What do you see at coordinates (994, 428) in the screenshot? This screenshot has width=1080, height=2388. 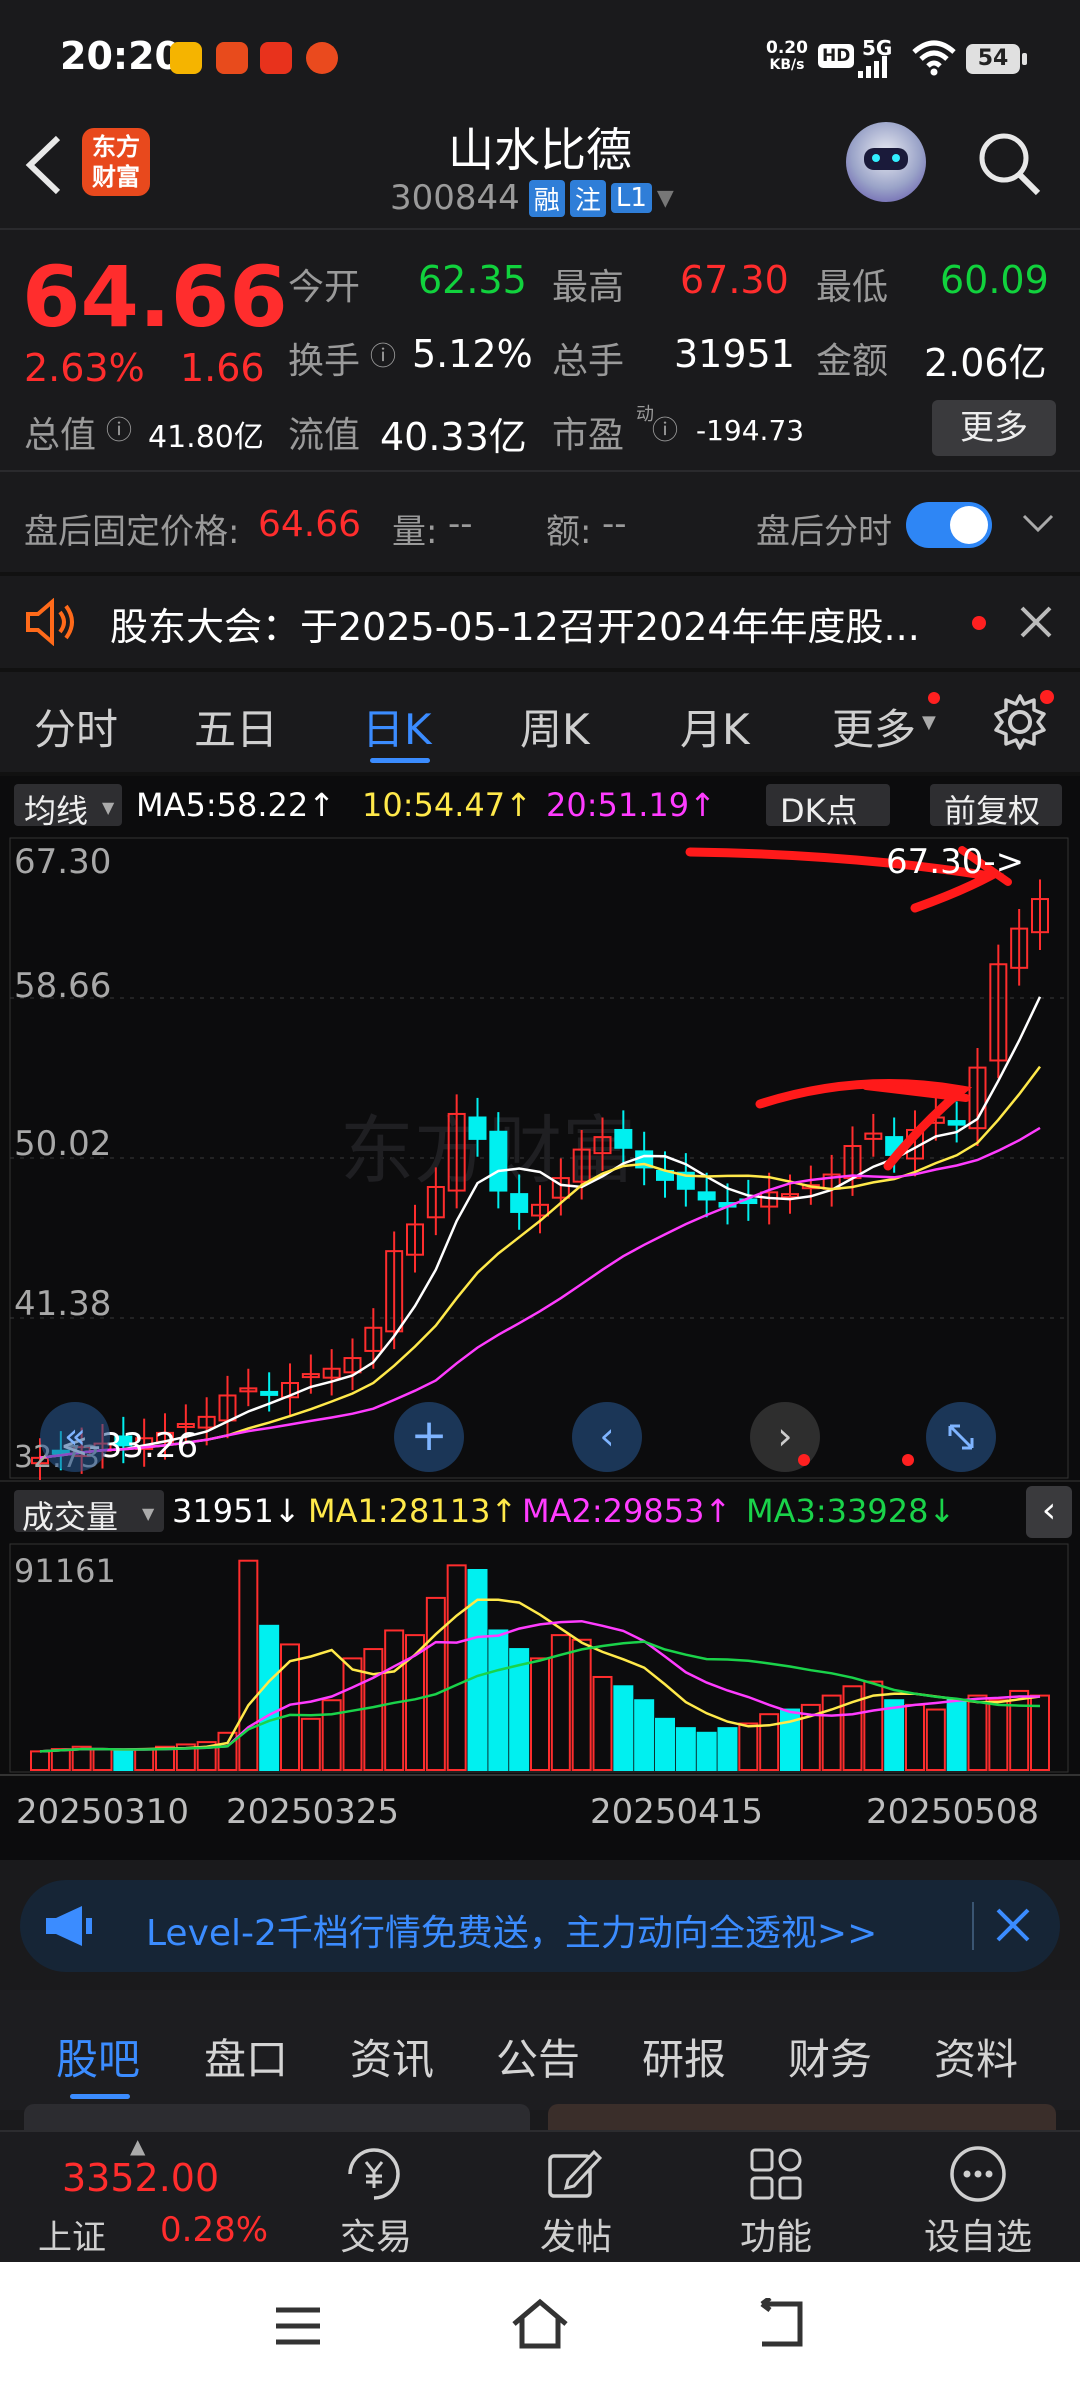 I see `more-button: 更多` at bounding box center [994, 428].